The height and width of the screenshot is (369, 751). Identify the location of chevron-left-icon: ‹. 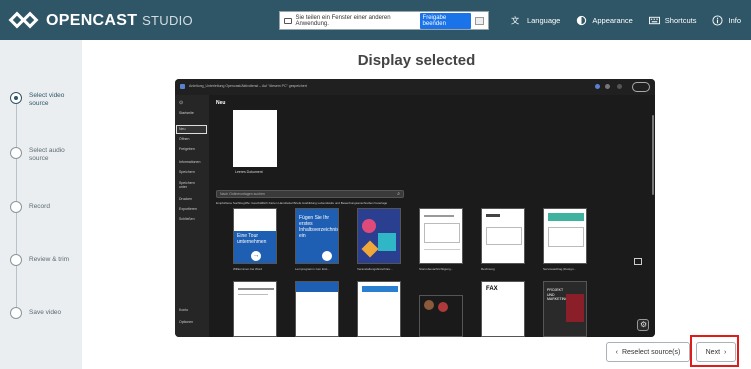
(616, 352).